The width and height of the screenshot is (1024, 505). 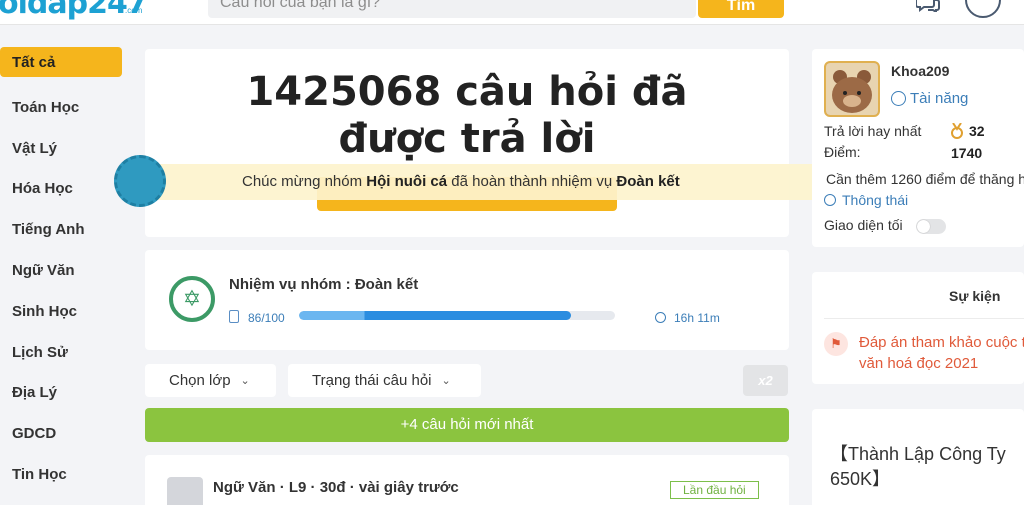 What do you see at coordinates (765, 380) in the screenshot?
I see `x2-button: x2` at bounding box center [765, 380].